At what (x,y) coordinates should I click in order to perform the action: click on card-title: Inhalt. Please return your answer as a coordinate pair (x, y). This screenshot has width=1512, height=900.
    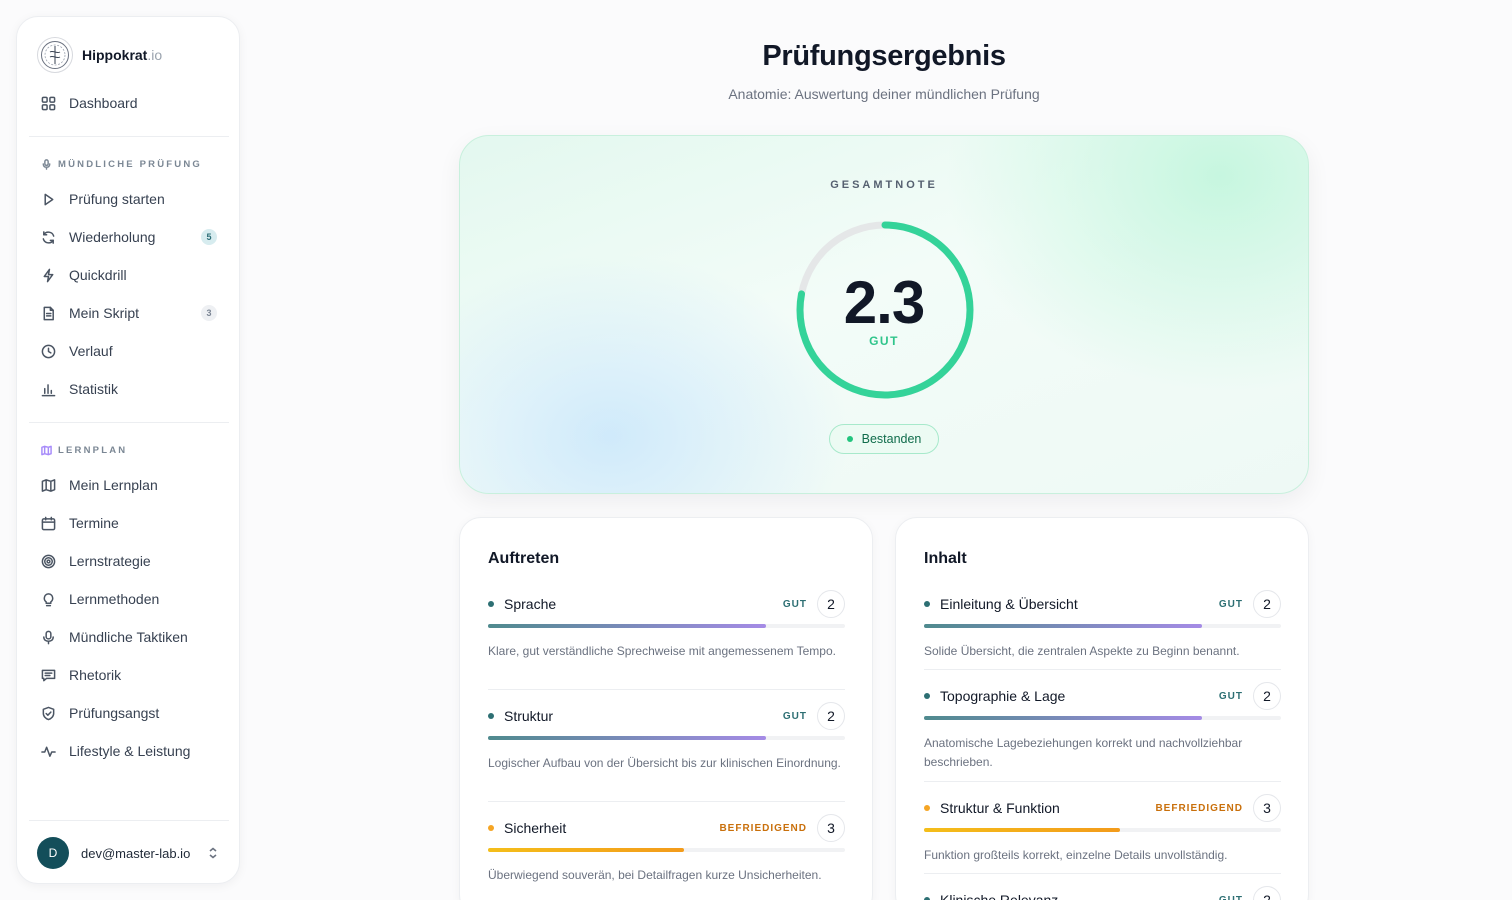
    Looking at the image, I should click on (945, 558).